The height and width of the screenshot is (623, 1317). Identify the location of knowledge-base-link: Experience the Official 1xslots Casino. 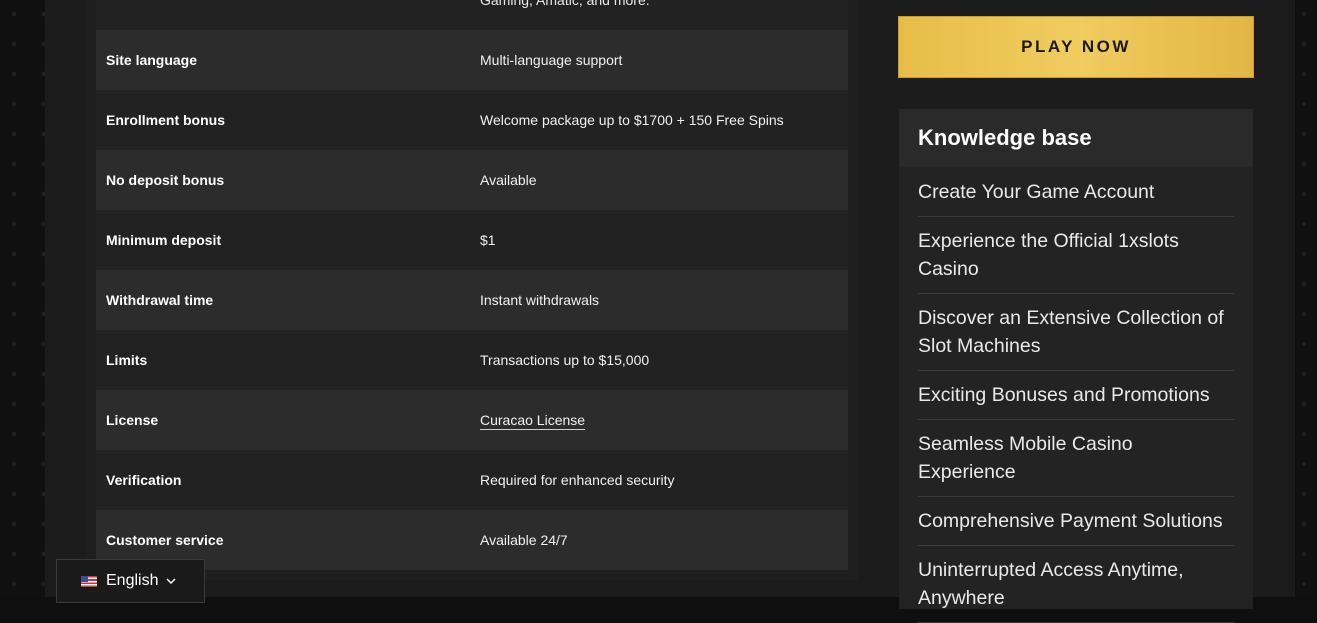
(1076, 255).